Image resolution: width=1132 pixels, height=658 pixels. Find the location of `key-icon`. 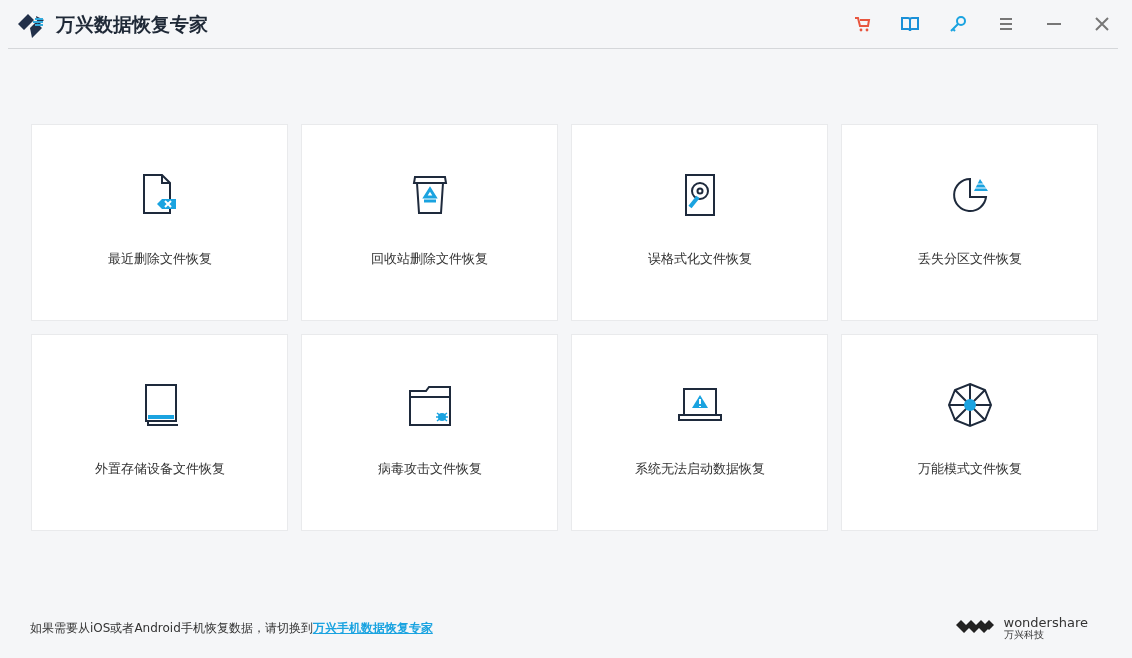

key-icon is located at coordinates (958, 24).